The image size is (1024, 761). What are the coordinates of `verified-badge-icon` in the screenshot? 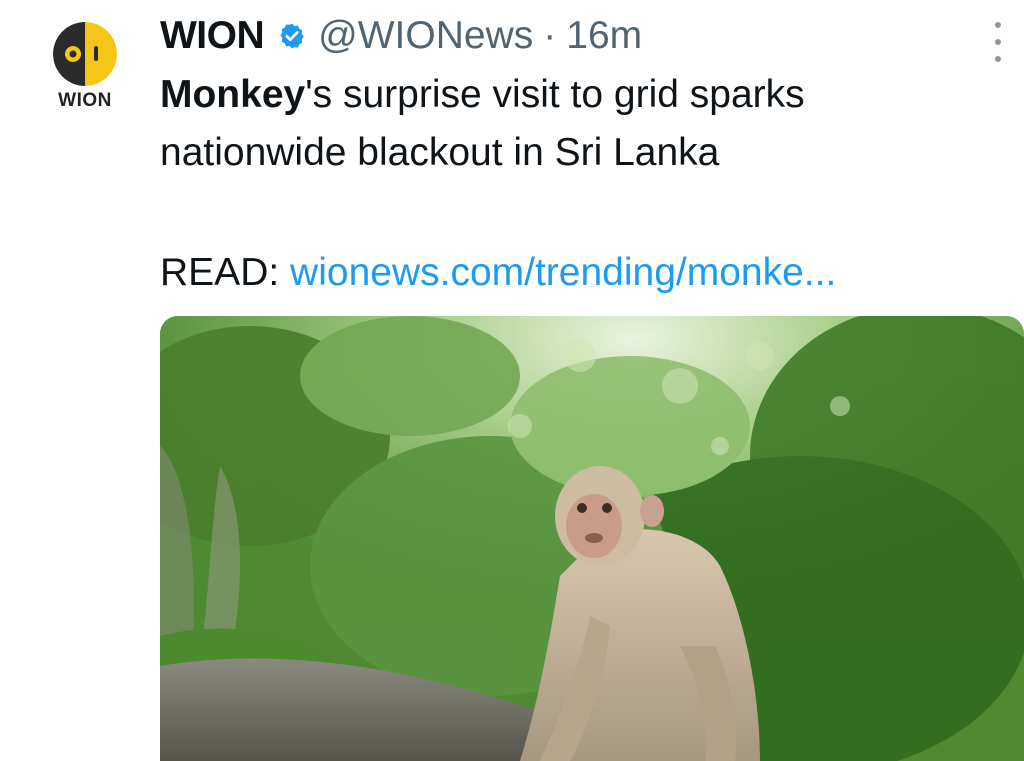 It's located at (292, 36).